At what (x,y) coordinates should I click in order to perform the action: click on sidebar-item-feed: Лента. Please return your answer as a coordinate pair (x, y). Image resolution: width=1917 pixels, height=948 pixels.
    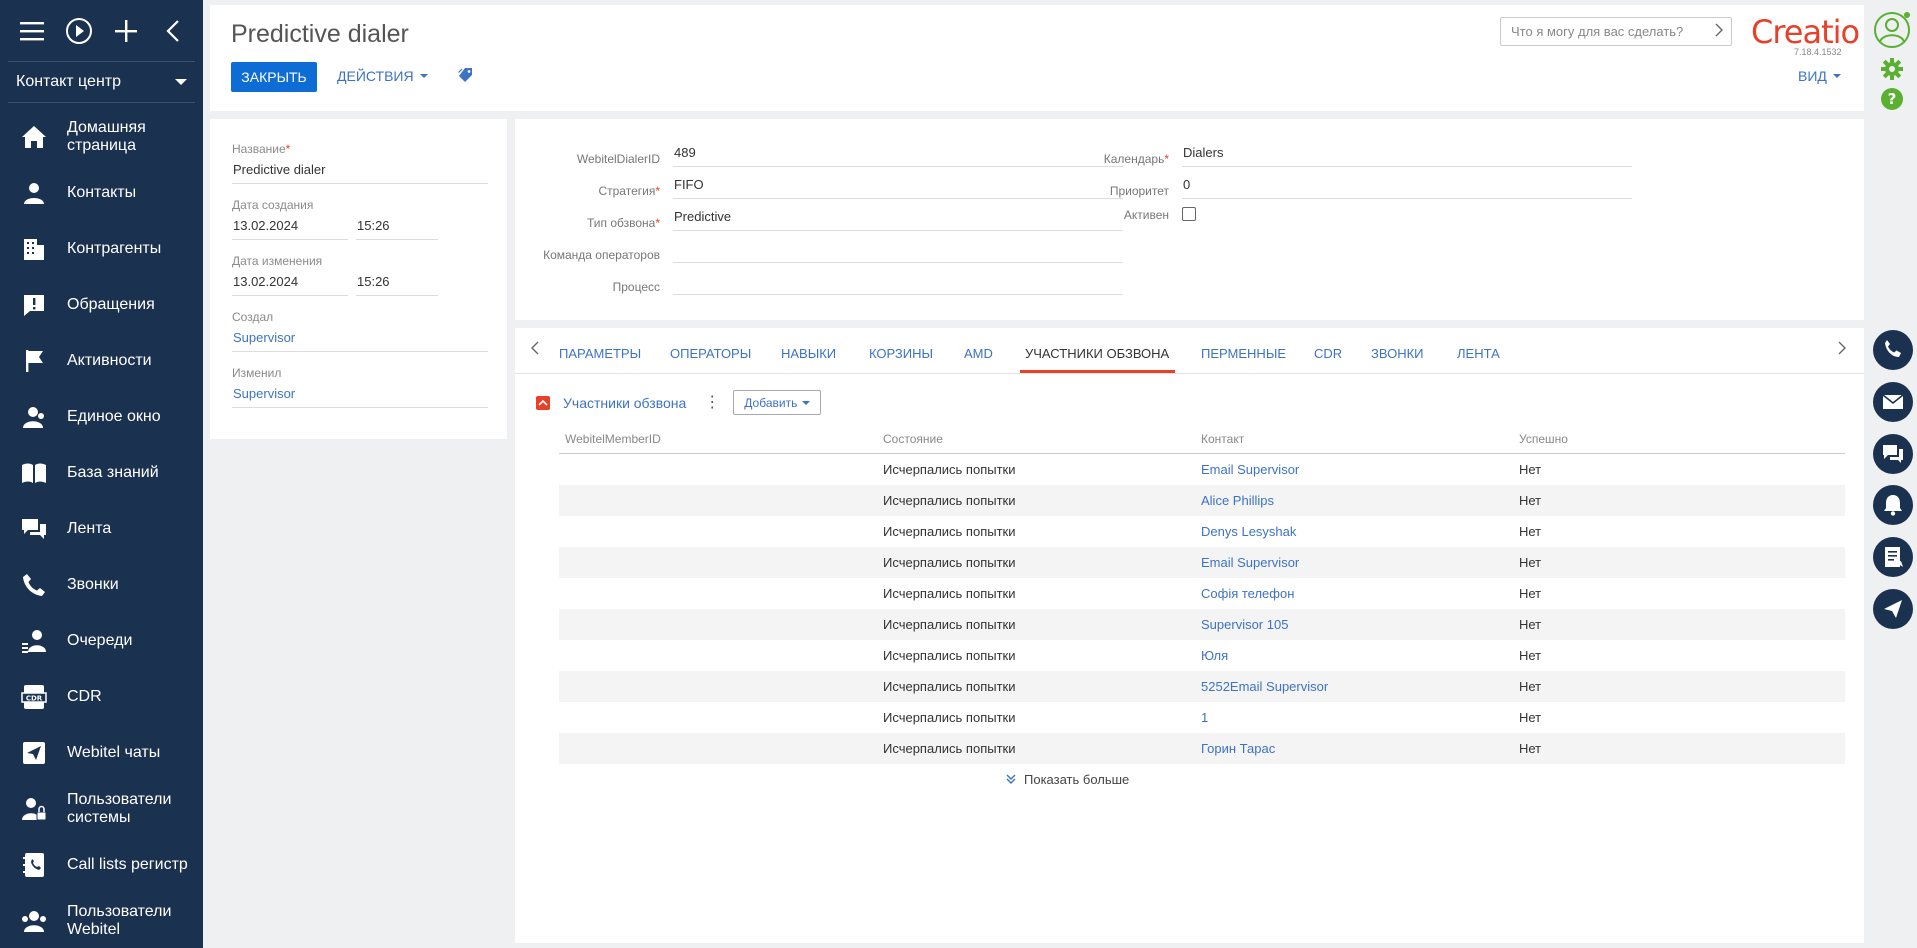
    Looking at the image, I should click on (101, 529).